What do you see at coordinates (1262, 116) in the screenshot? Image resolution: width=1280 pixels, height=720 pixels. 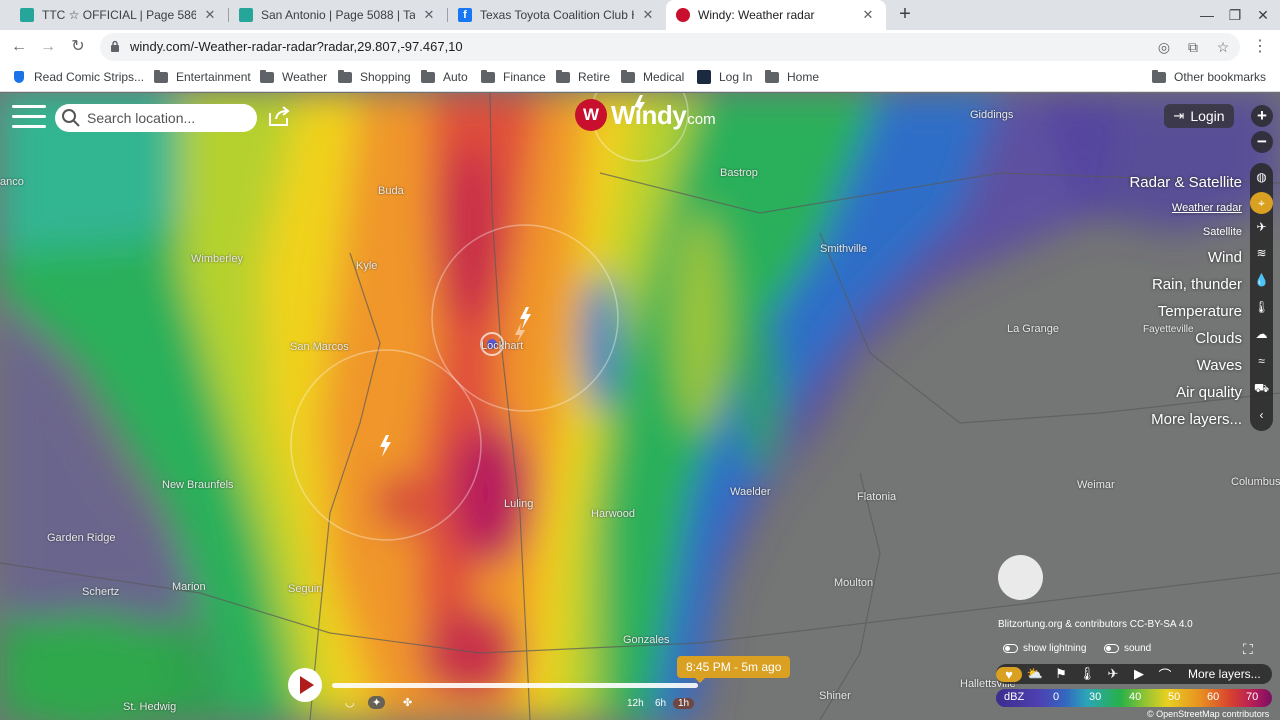 I see `zoom-in-button: +` at bounding box center [1262, 116].